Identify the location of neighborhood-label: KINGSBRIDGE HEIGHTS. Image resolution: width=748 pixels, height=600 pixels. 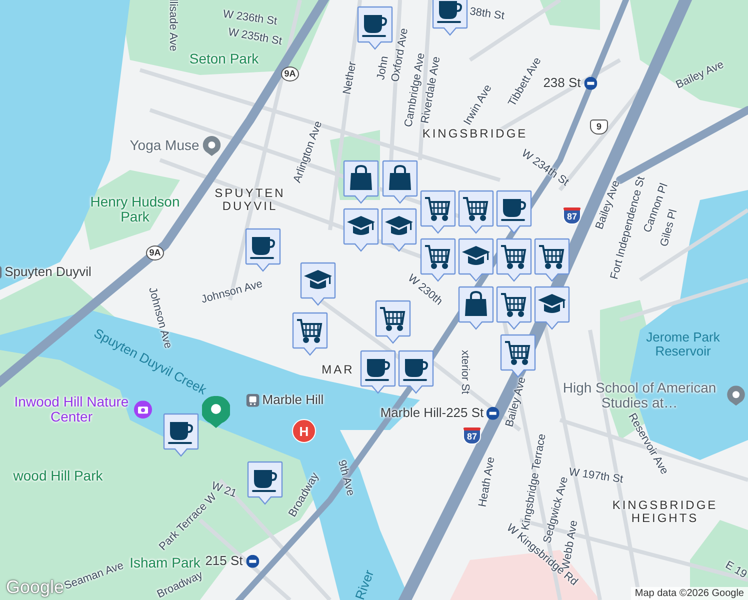
(665, 512).